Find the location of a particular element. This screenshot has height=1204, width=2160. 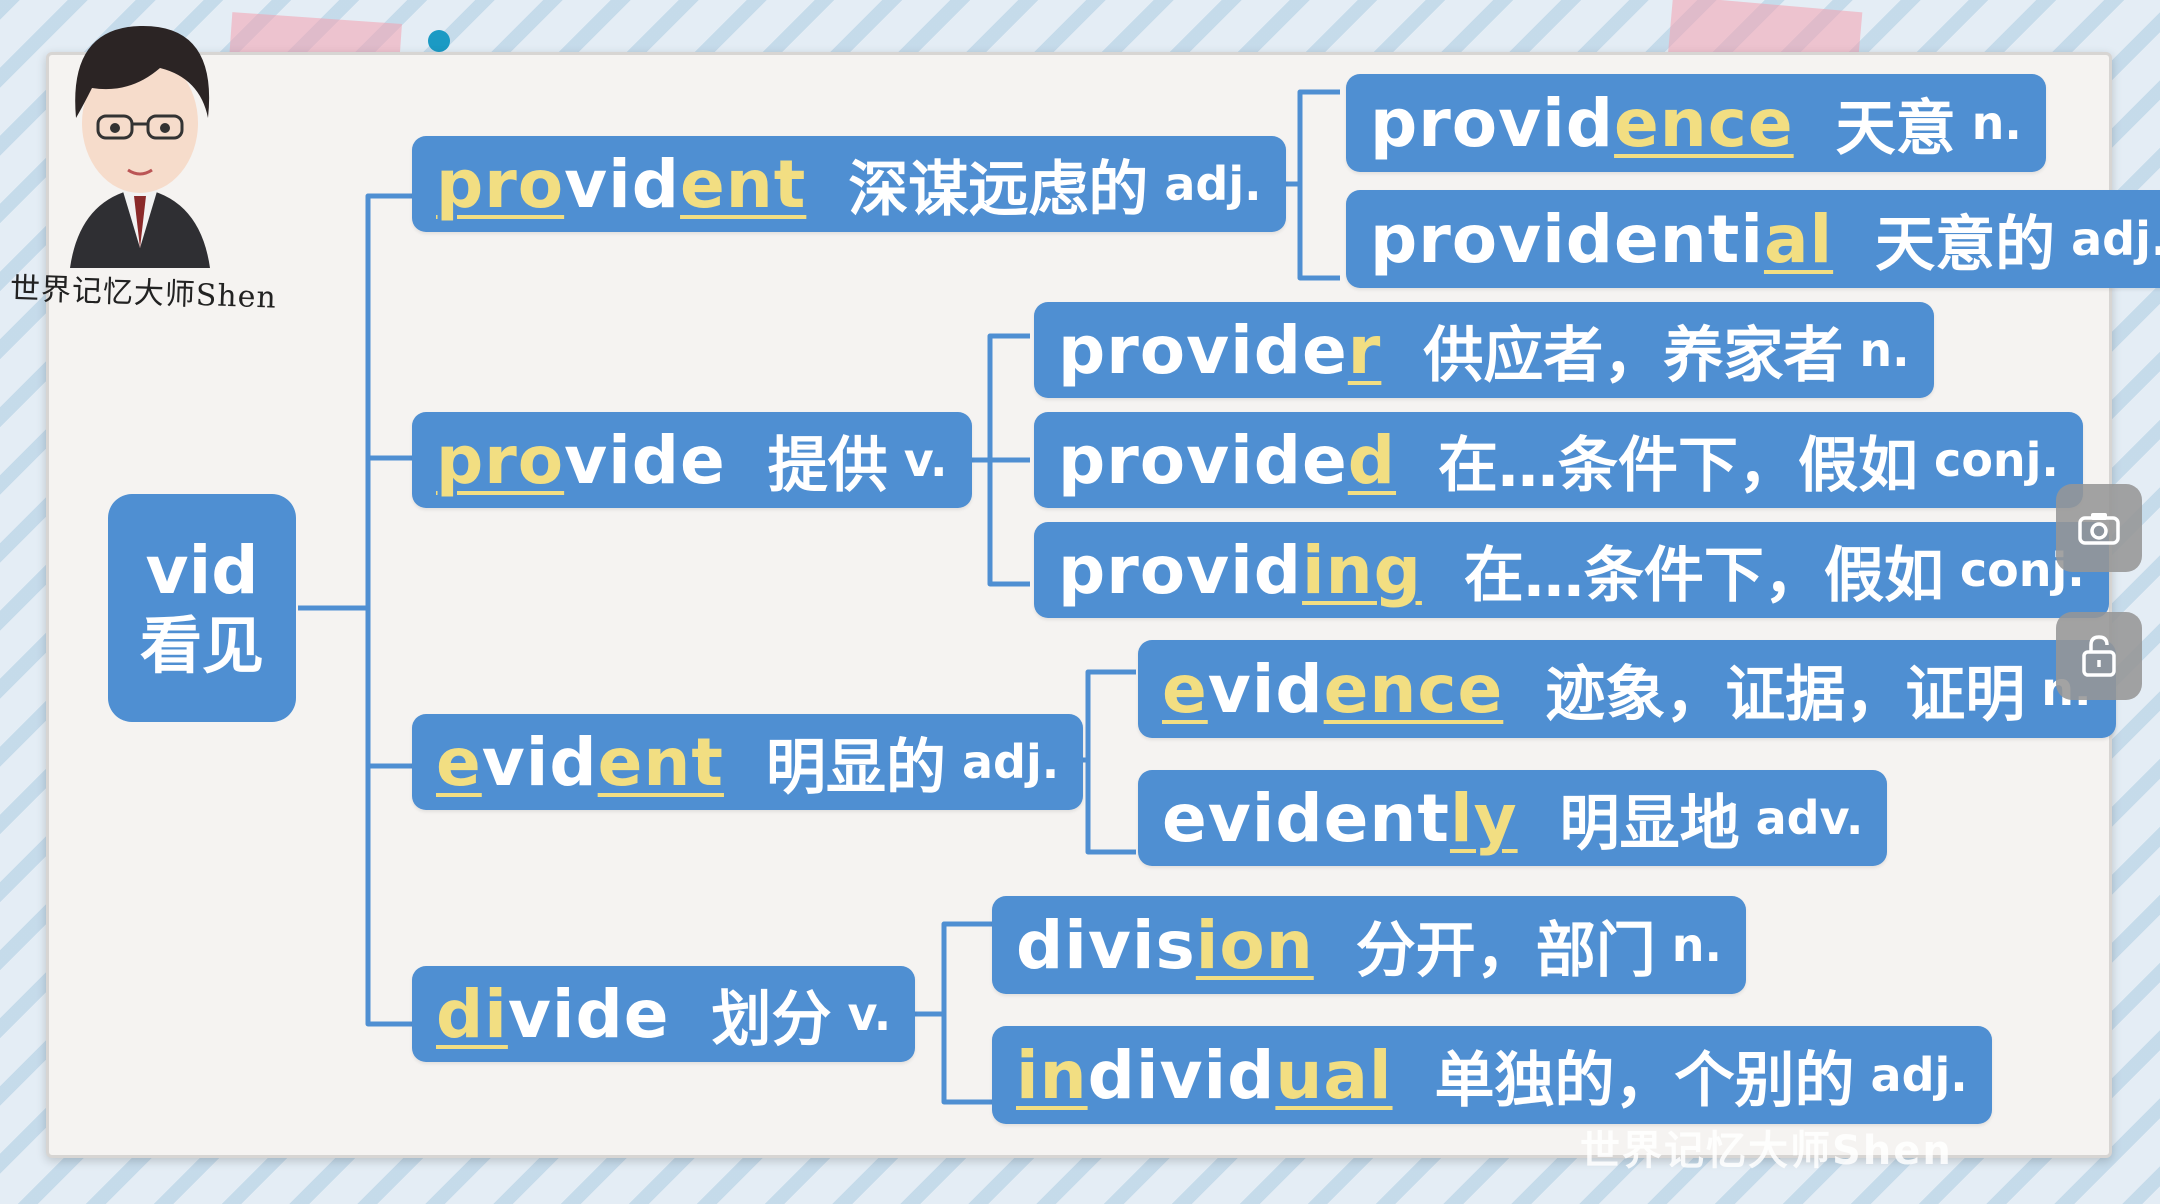

highlighted-morpheme: di is located at coordinates (472, 1014).